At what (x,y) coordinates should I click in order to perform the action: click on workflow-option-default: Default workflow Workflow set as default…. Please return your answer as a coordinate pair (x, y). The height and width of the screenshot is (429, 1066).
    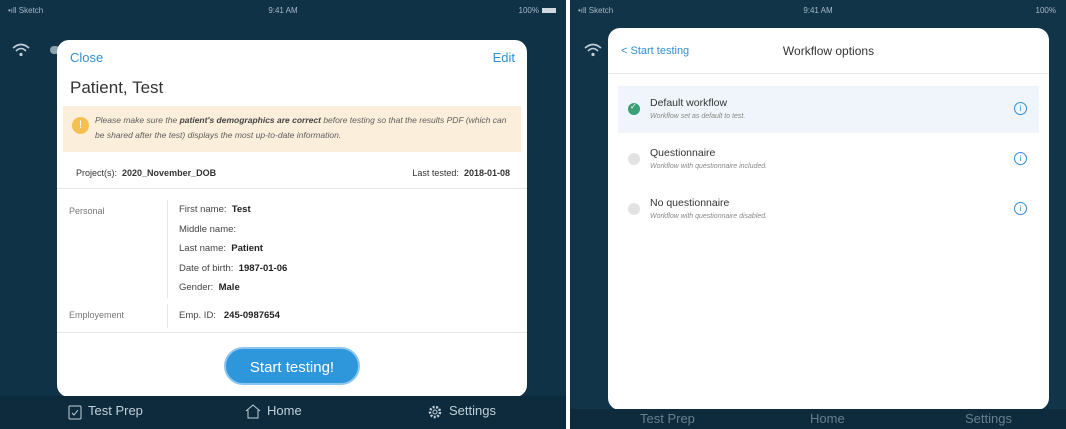
    Looking at the image, I should click on (828, 109).